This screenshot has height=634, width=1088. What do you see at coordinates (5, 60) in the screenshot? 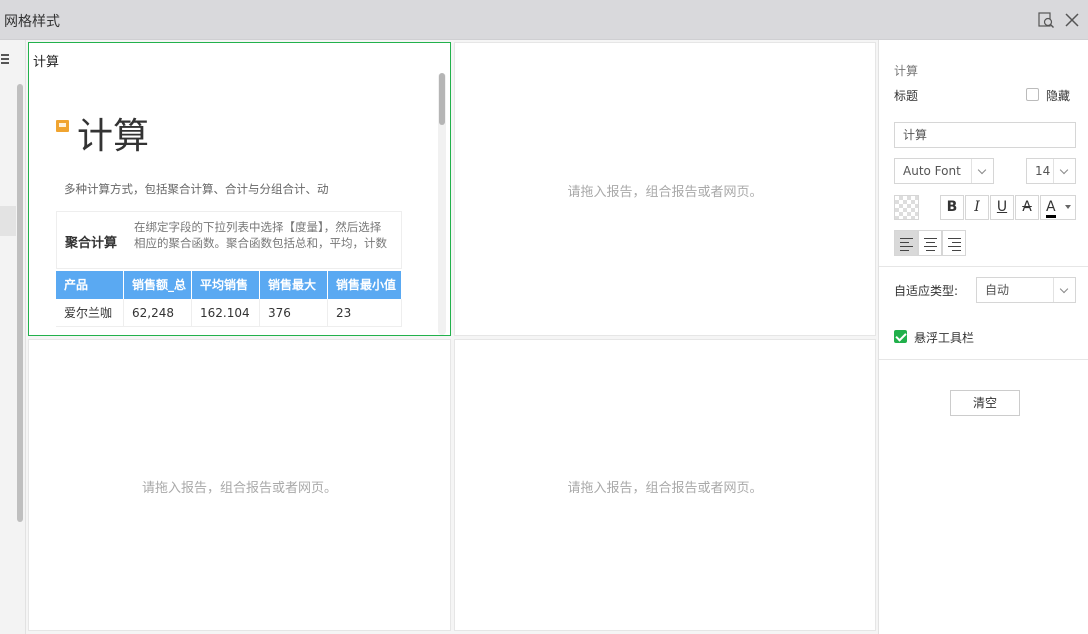
I see `menu-icon` at bounding box center [5, 60].